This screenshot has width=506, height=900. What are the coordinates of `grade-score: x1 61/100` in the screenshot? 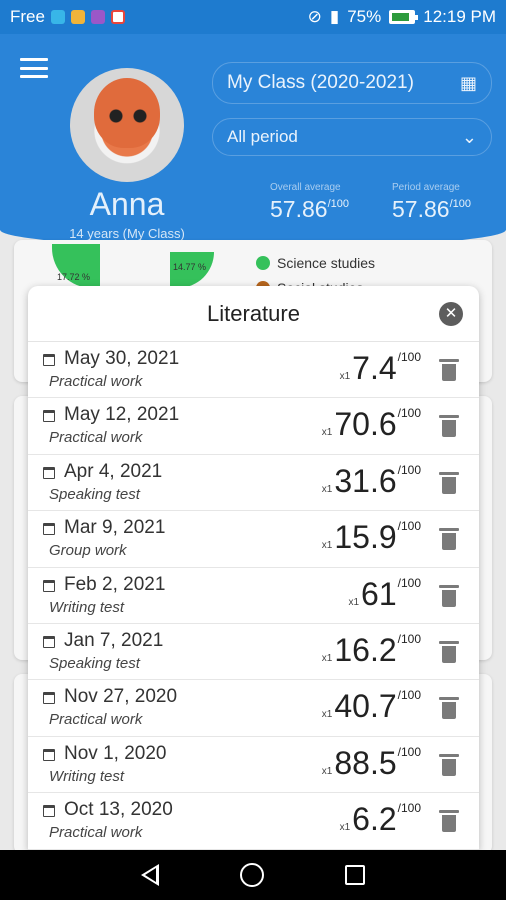 It's located at (384, 594).